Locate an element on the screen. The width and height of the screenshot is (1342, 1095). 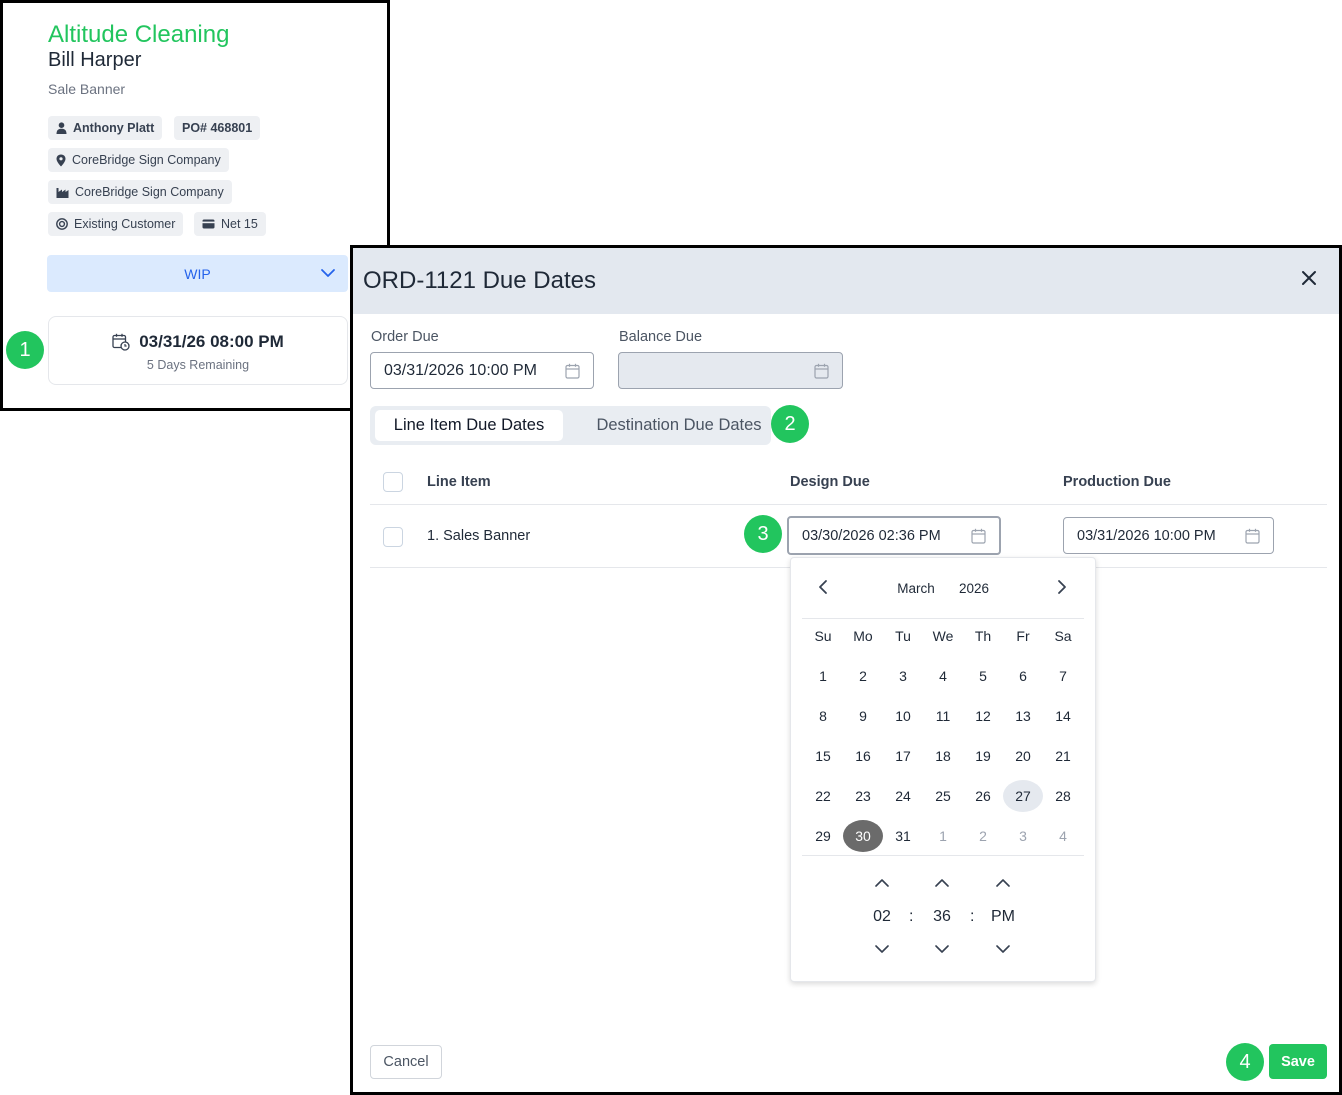
contact-name: Bill Harper is located at coordinates (94, 60).